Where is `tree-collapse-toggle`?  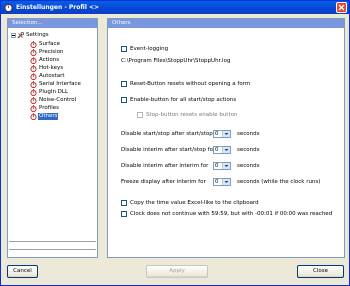
tree-collapse-toggle is located at coordinates (13, 35).